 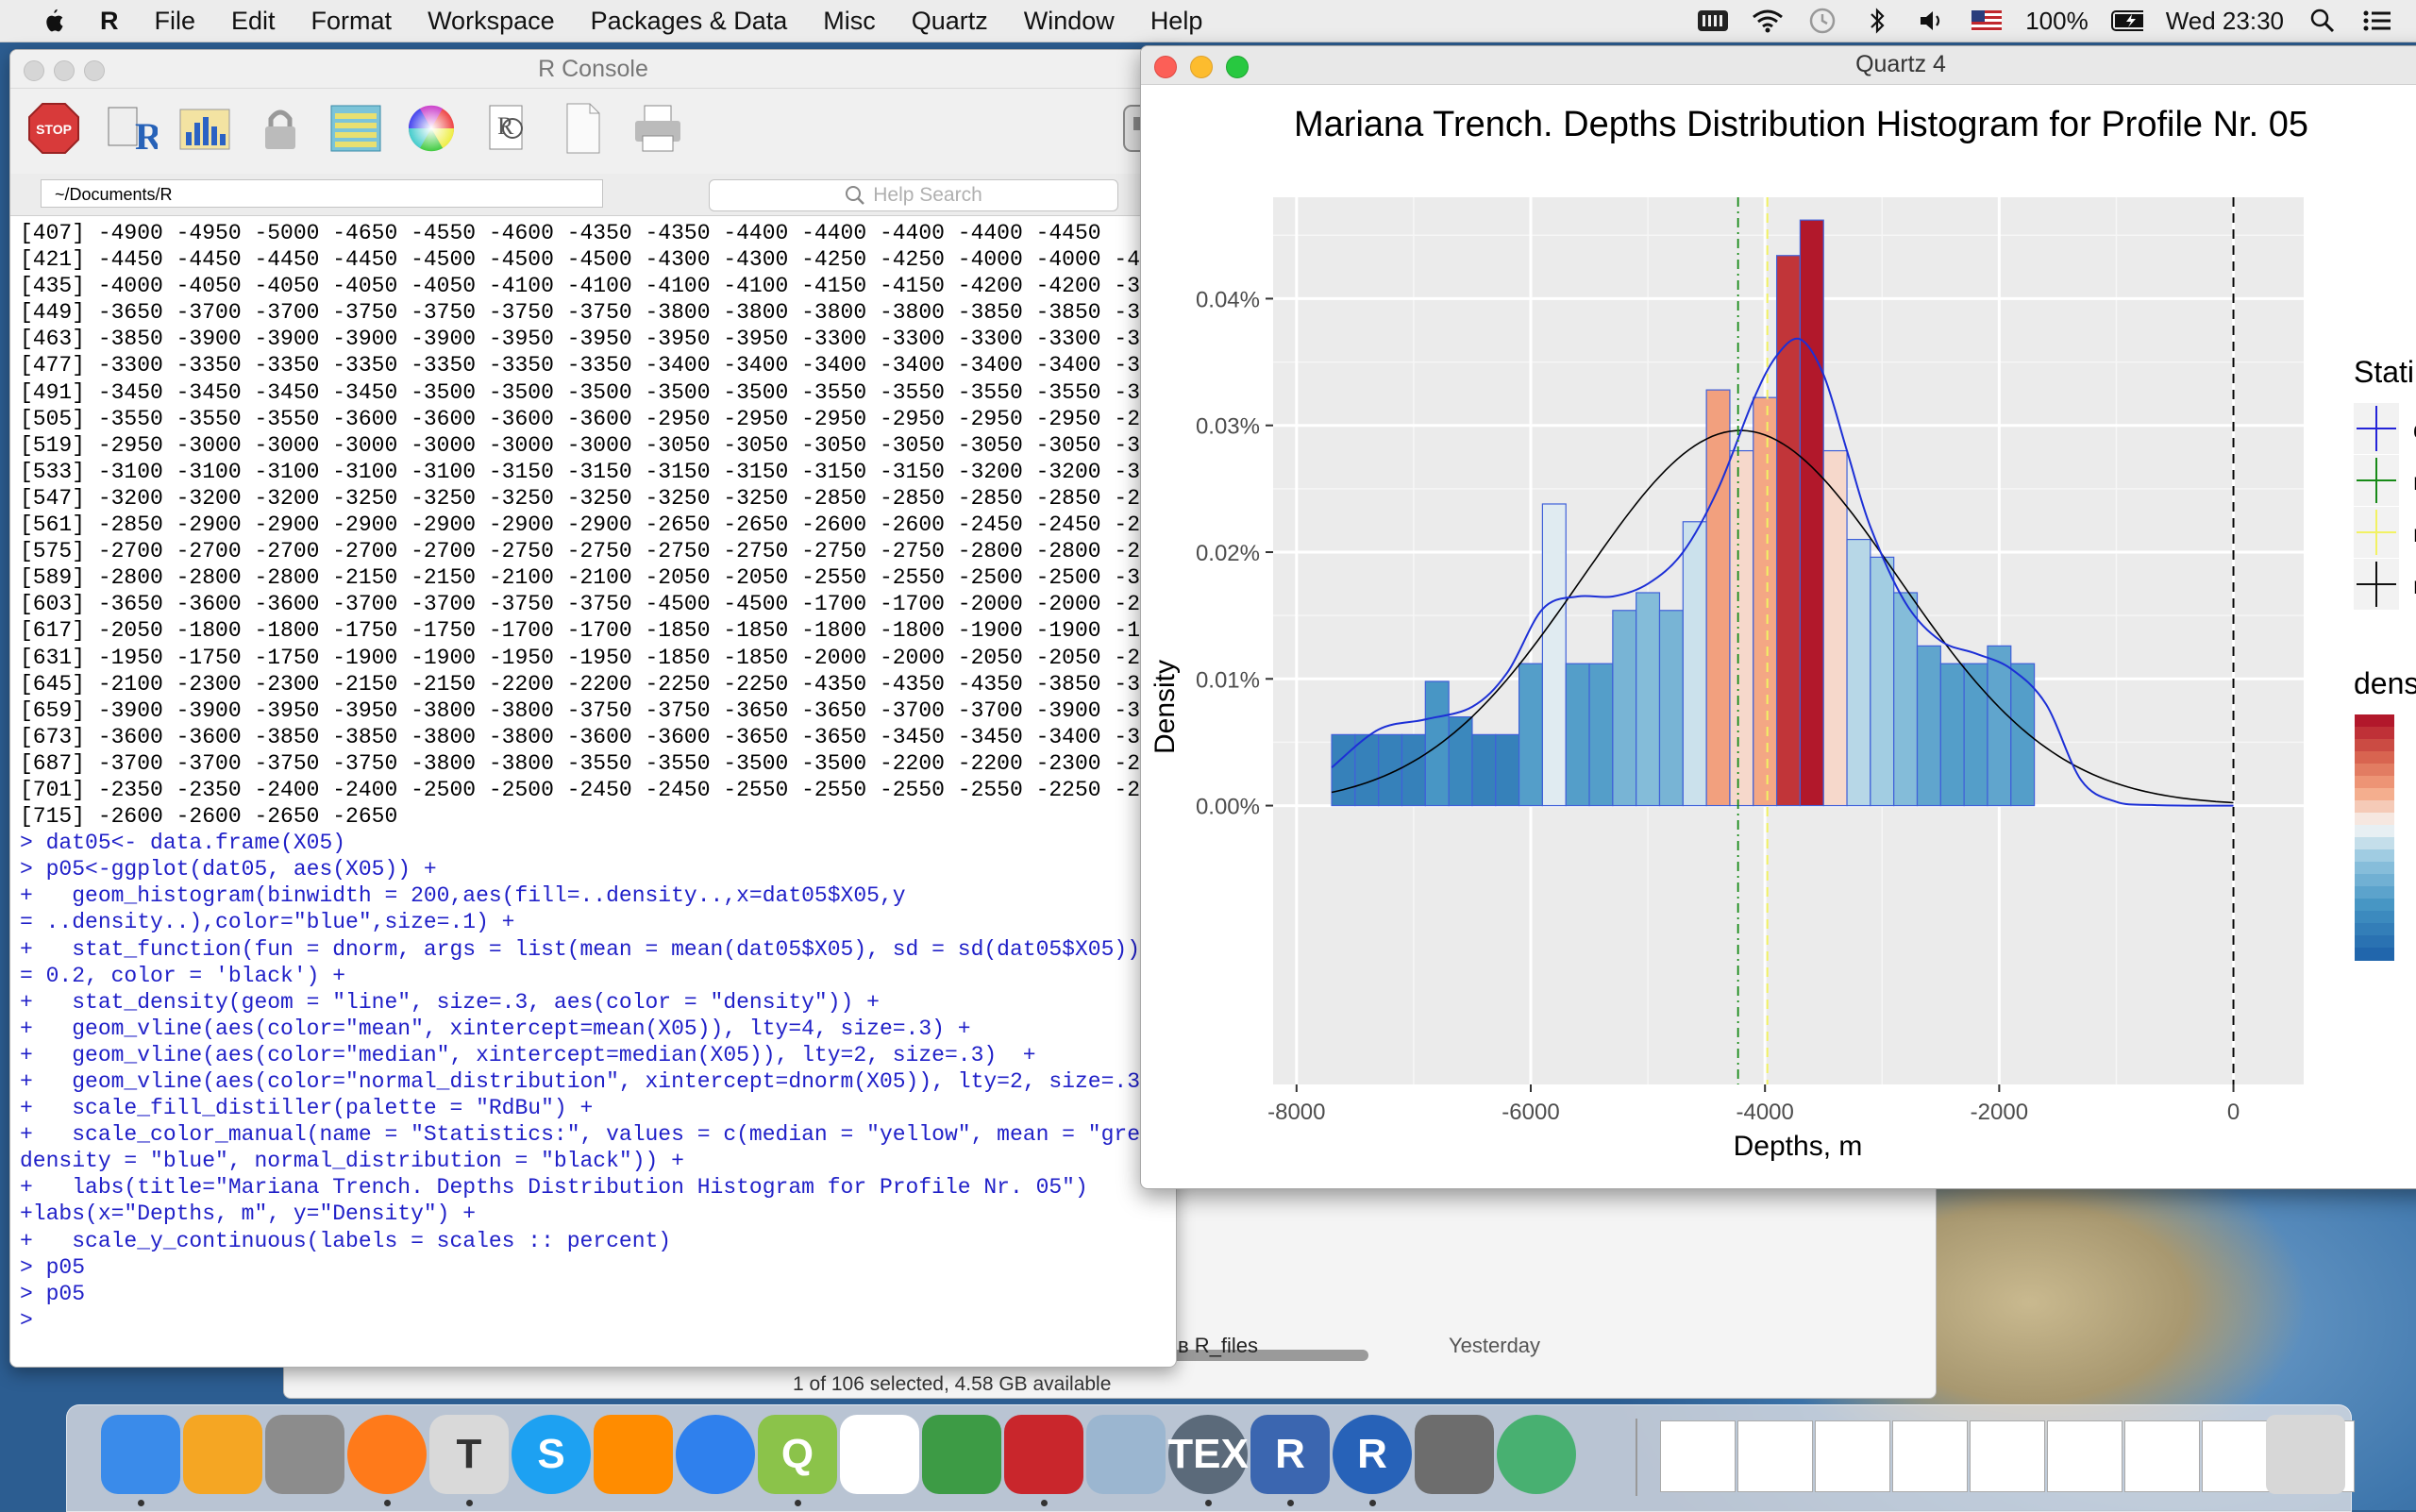 What do you see at coordinates (950, 21) in the screenshot?
I see `menu-quartz: Quartz` at bounding box center [950, 21].